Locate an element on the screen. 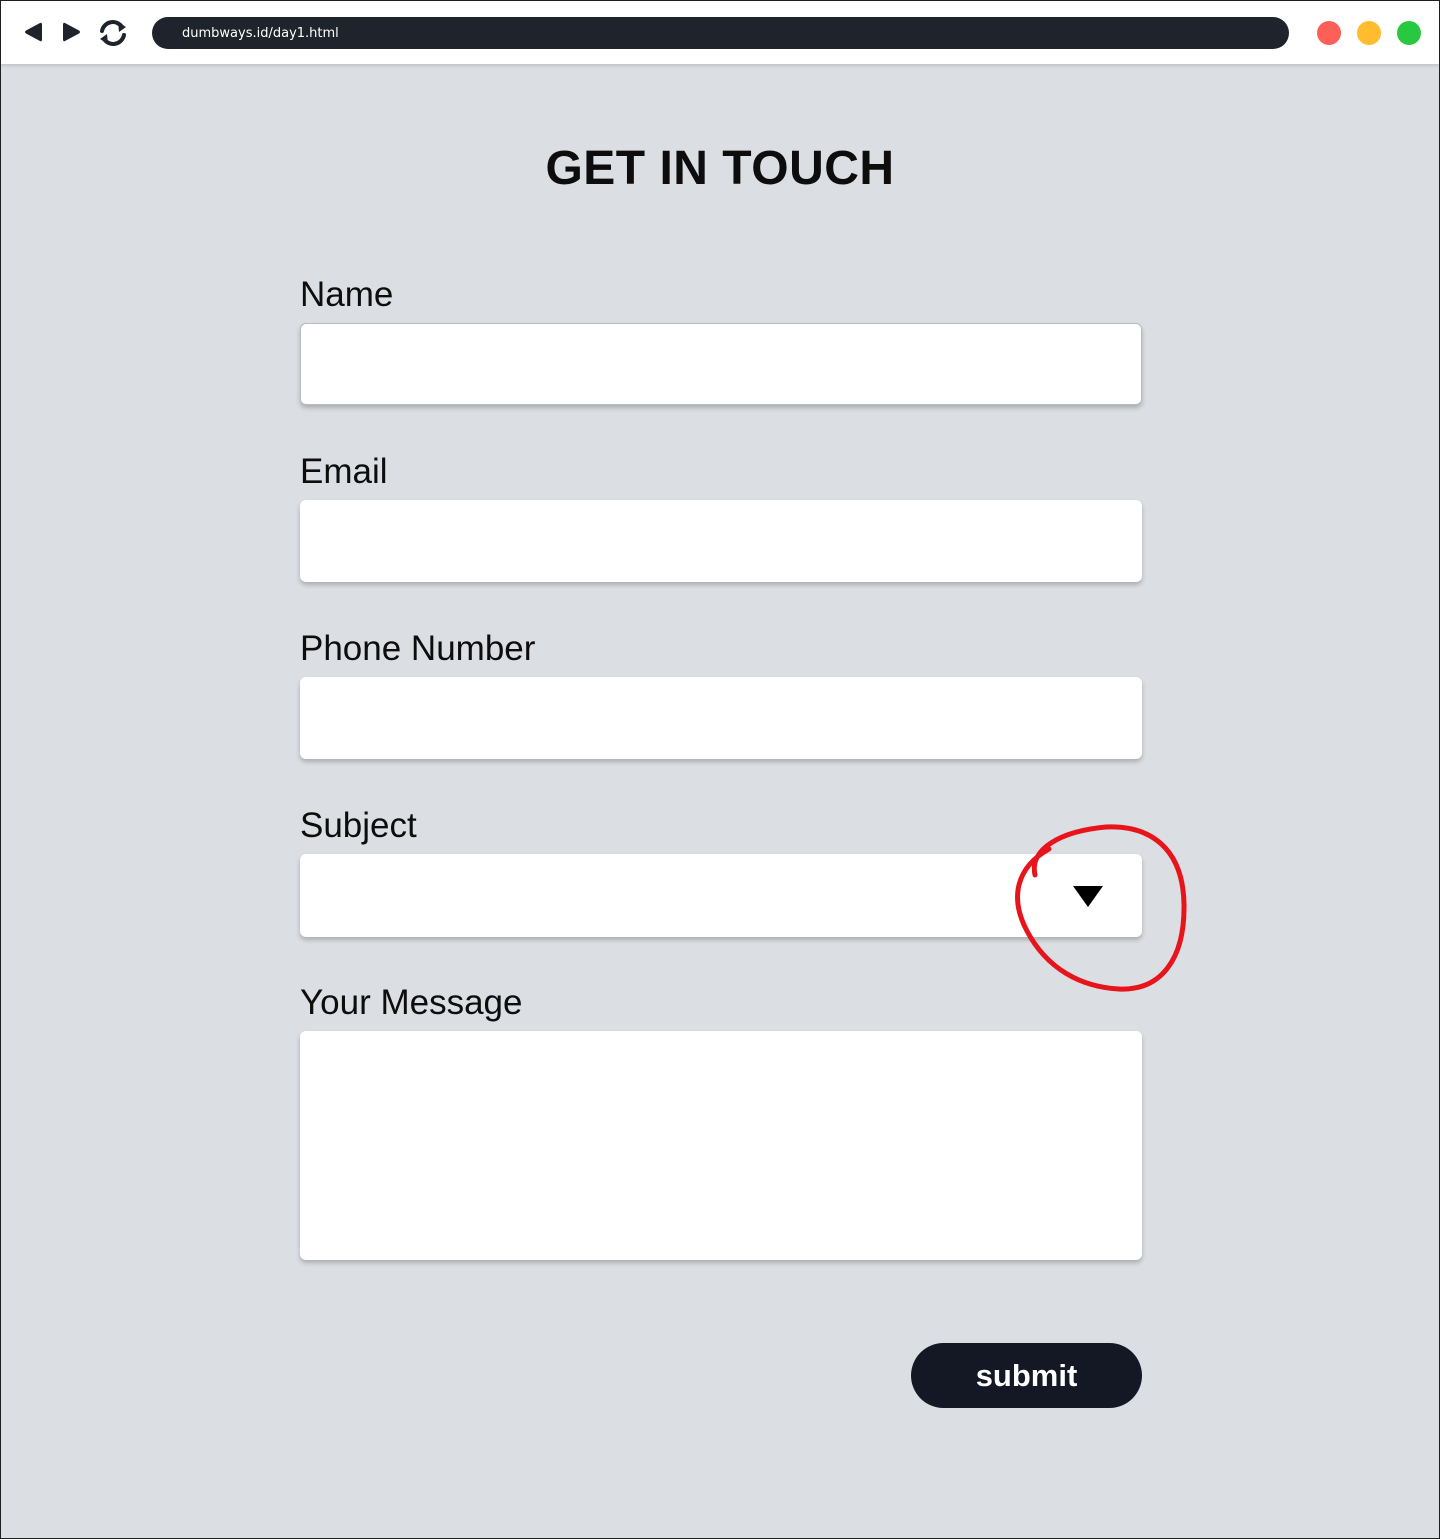  page-title: GET IN TOUCH is located at coordinates (720, 168).